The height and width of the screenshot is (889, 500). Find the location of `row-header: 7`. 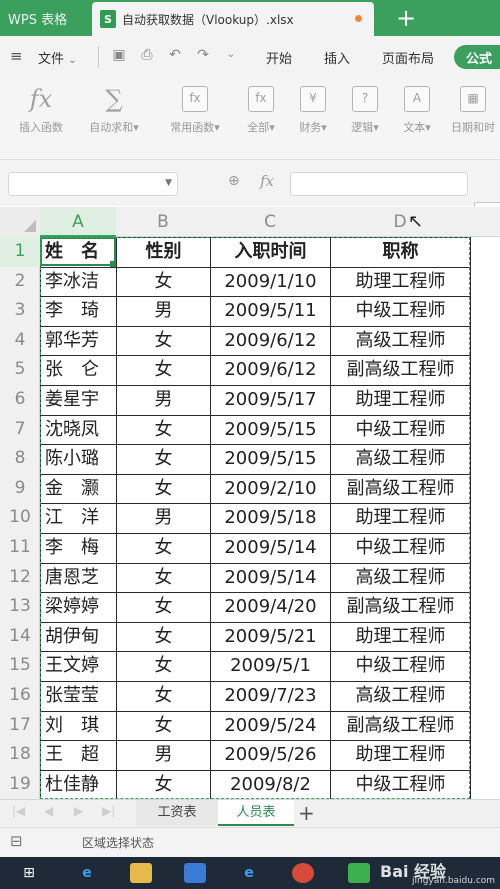

row-header: 7 is located at coordinates (20, 430).